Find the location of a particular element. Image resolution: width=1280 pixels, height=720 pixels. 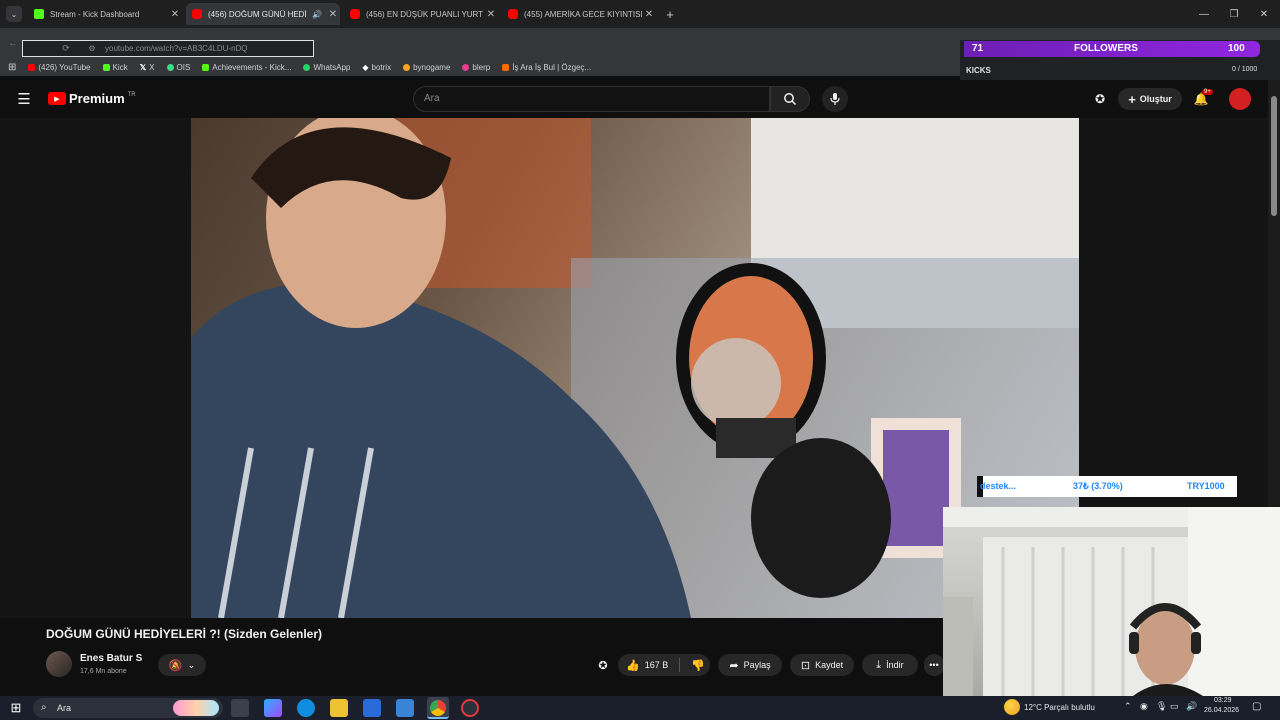

webcam-overlay is located at coordinates (1111, 601).